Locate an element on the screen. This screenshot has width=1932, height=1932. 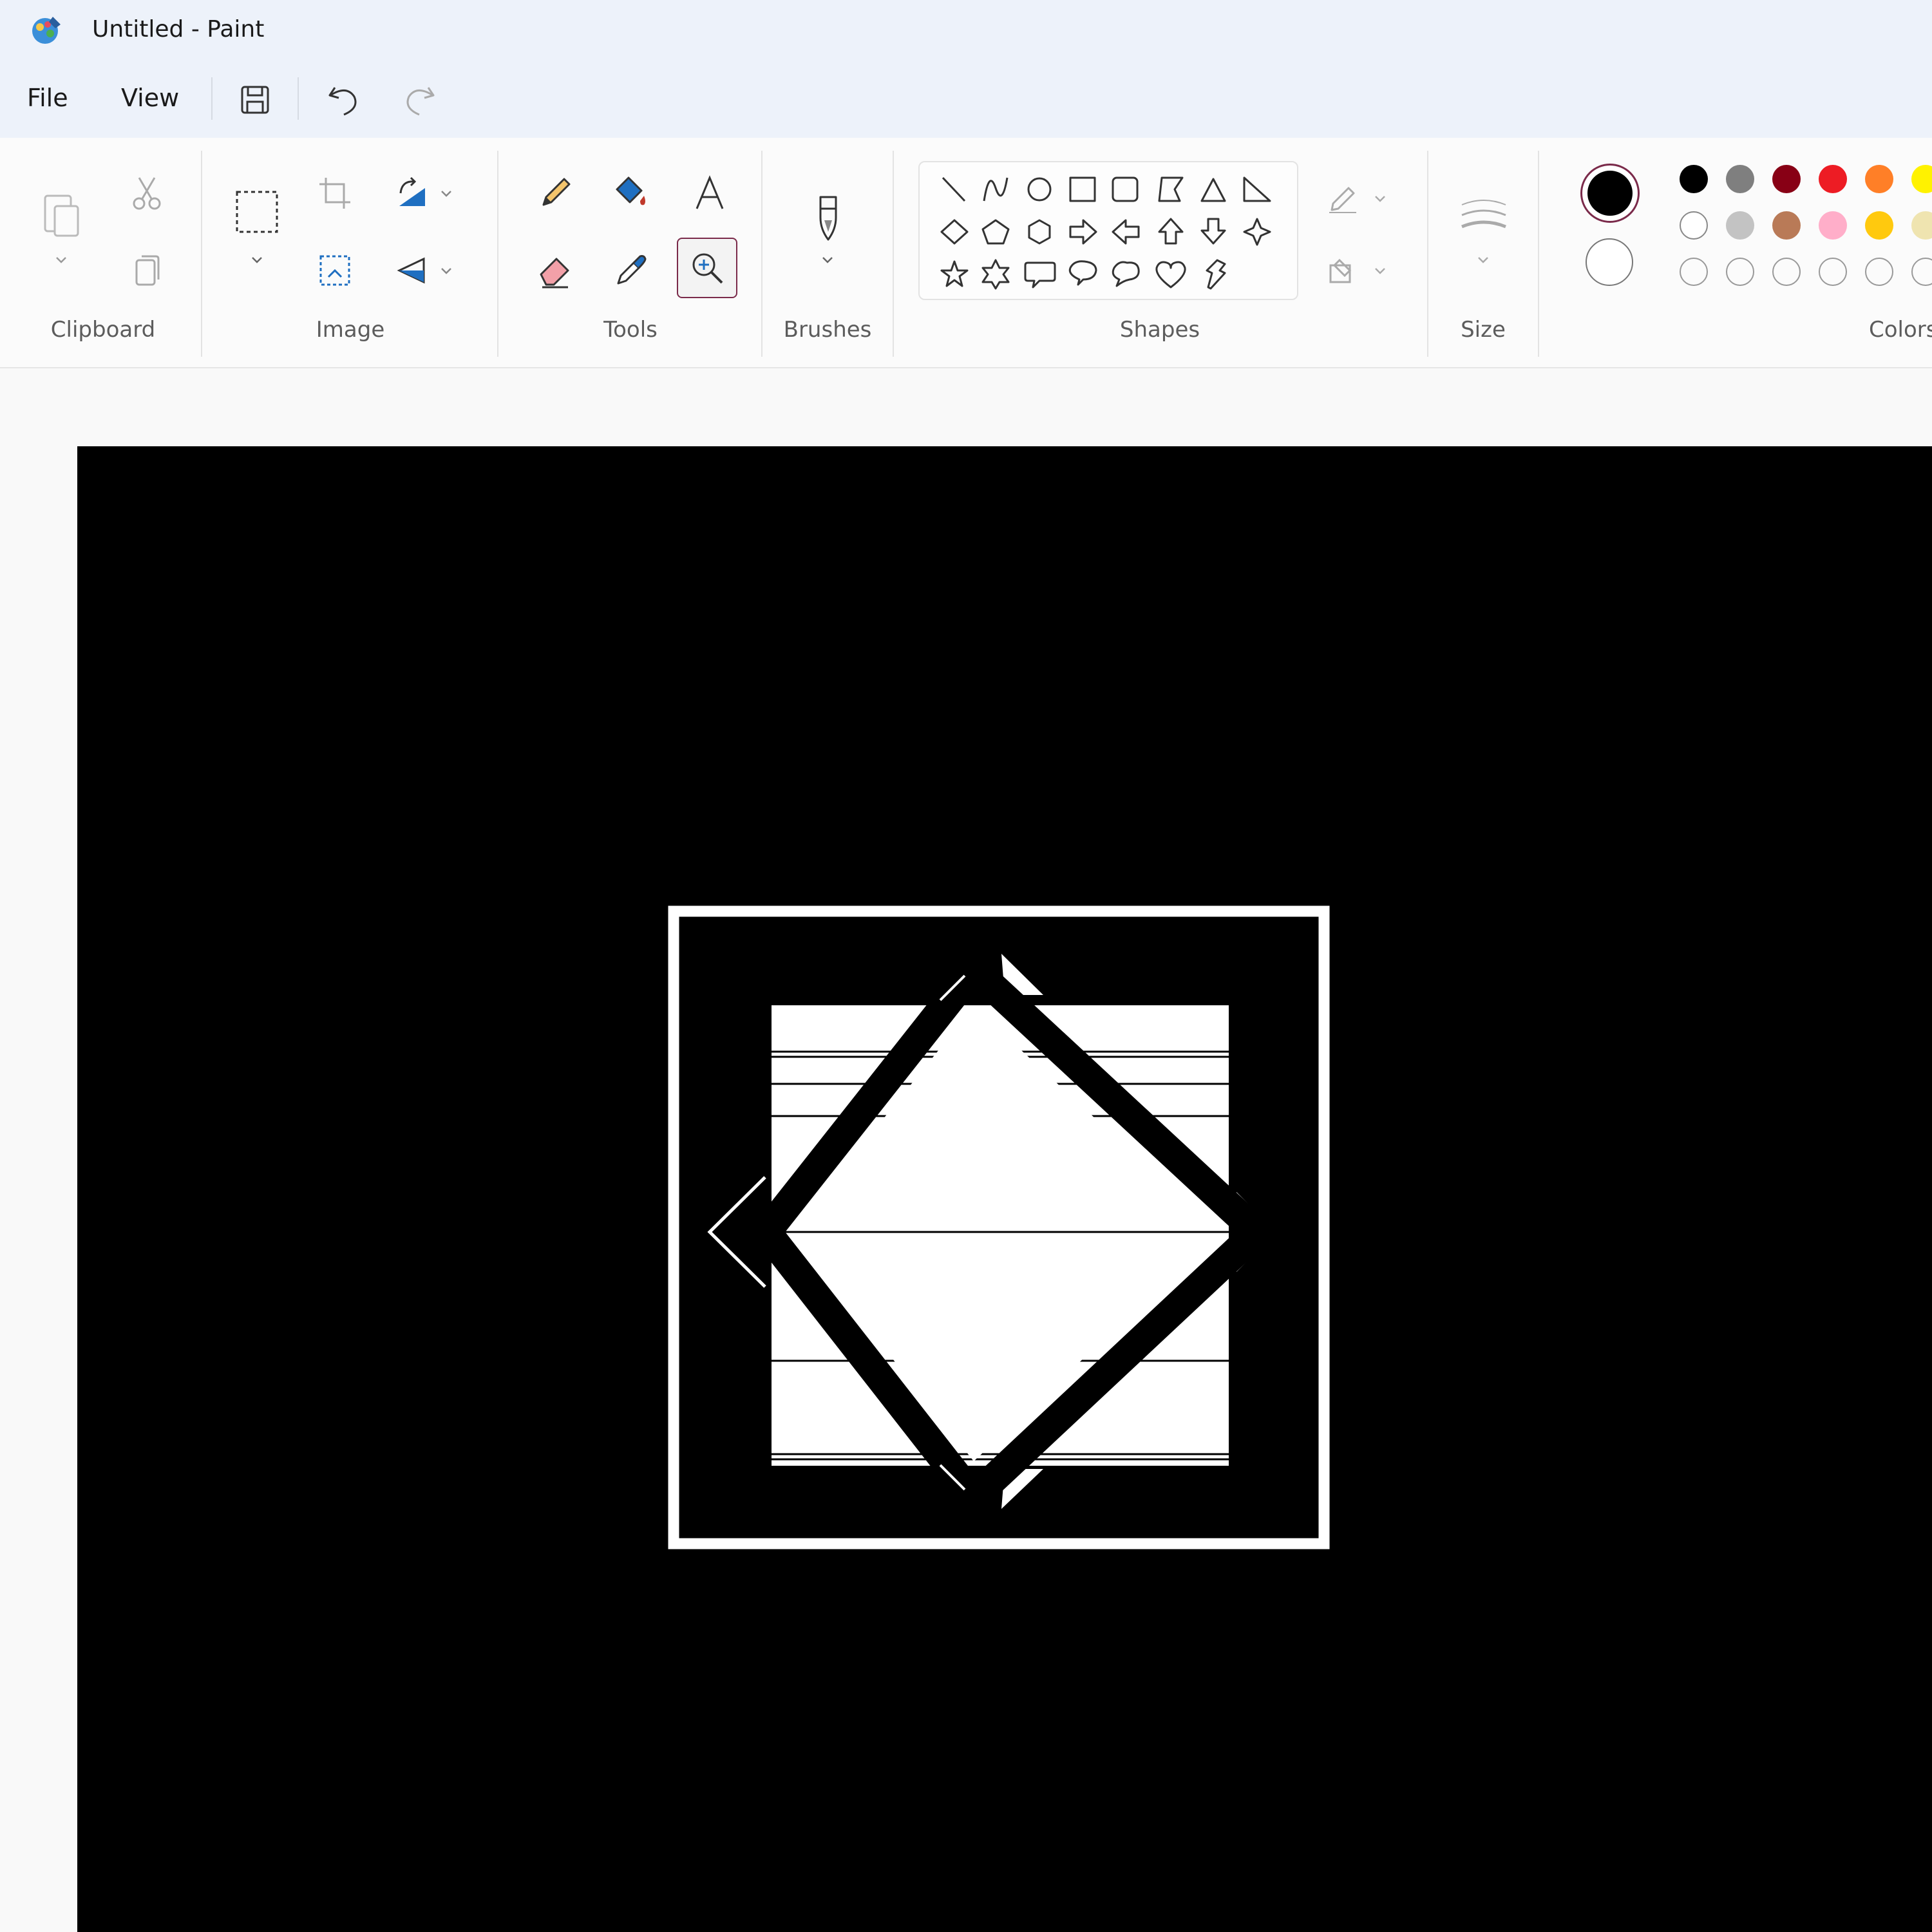
colors-group: Colors is located at coordinates (1735, 253).